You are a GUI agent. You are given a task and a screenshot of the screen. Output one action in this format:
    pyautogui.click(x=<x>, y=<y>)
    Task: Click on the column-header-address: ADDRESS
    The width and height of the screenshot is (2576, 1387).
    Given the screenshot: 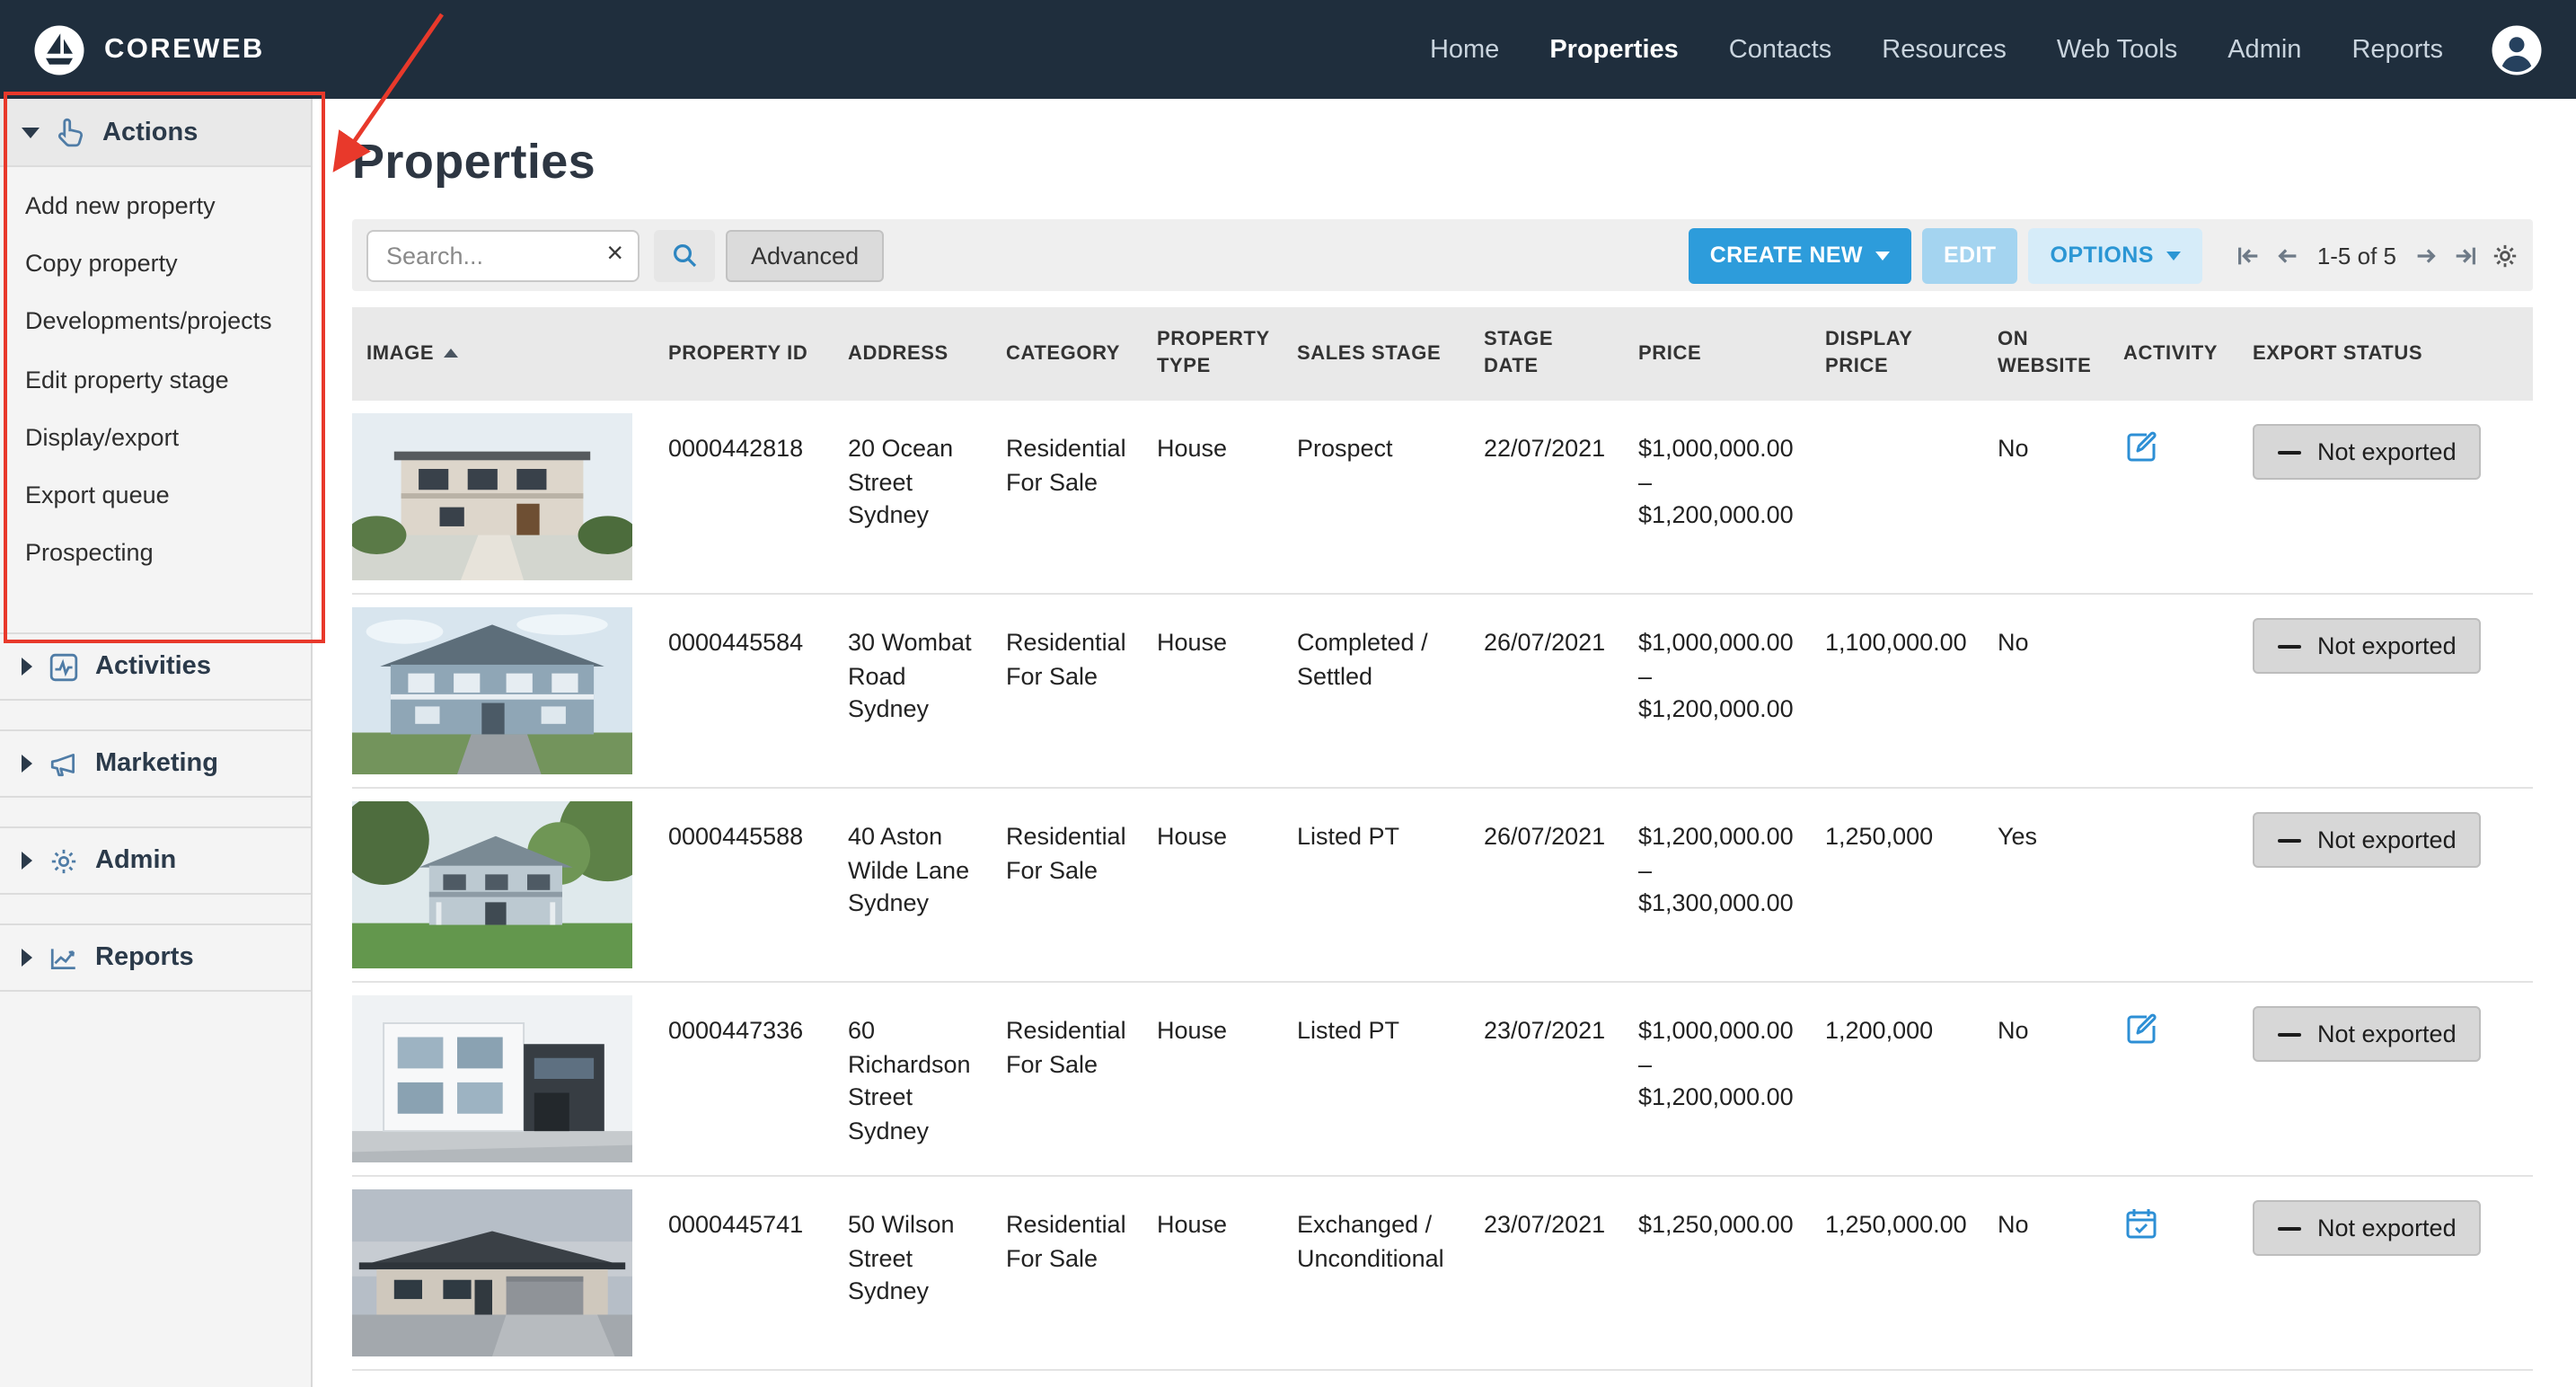 What is the action you would take?
    pyautogui.click(x=913, y=354)
    